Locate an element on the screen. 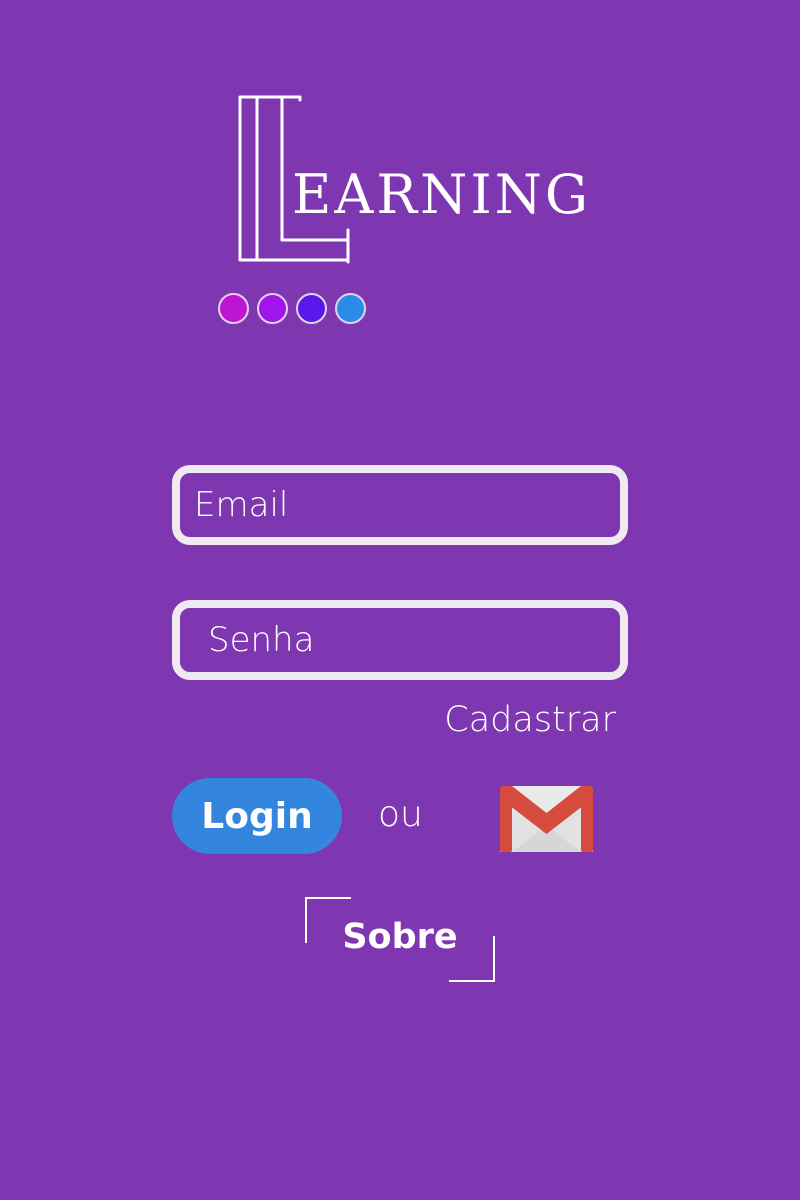 The height and width of the screenshot is (1200, 800). email-field is located at coordinates (400, 505).